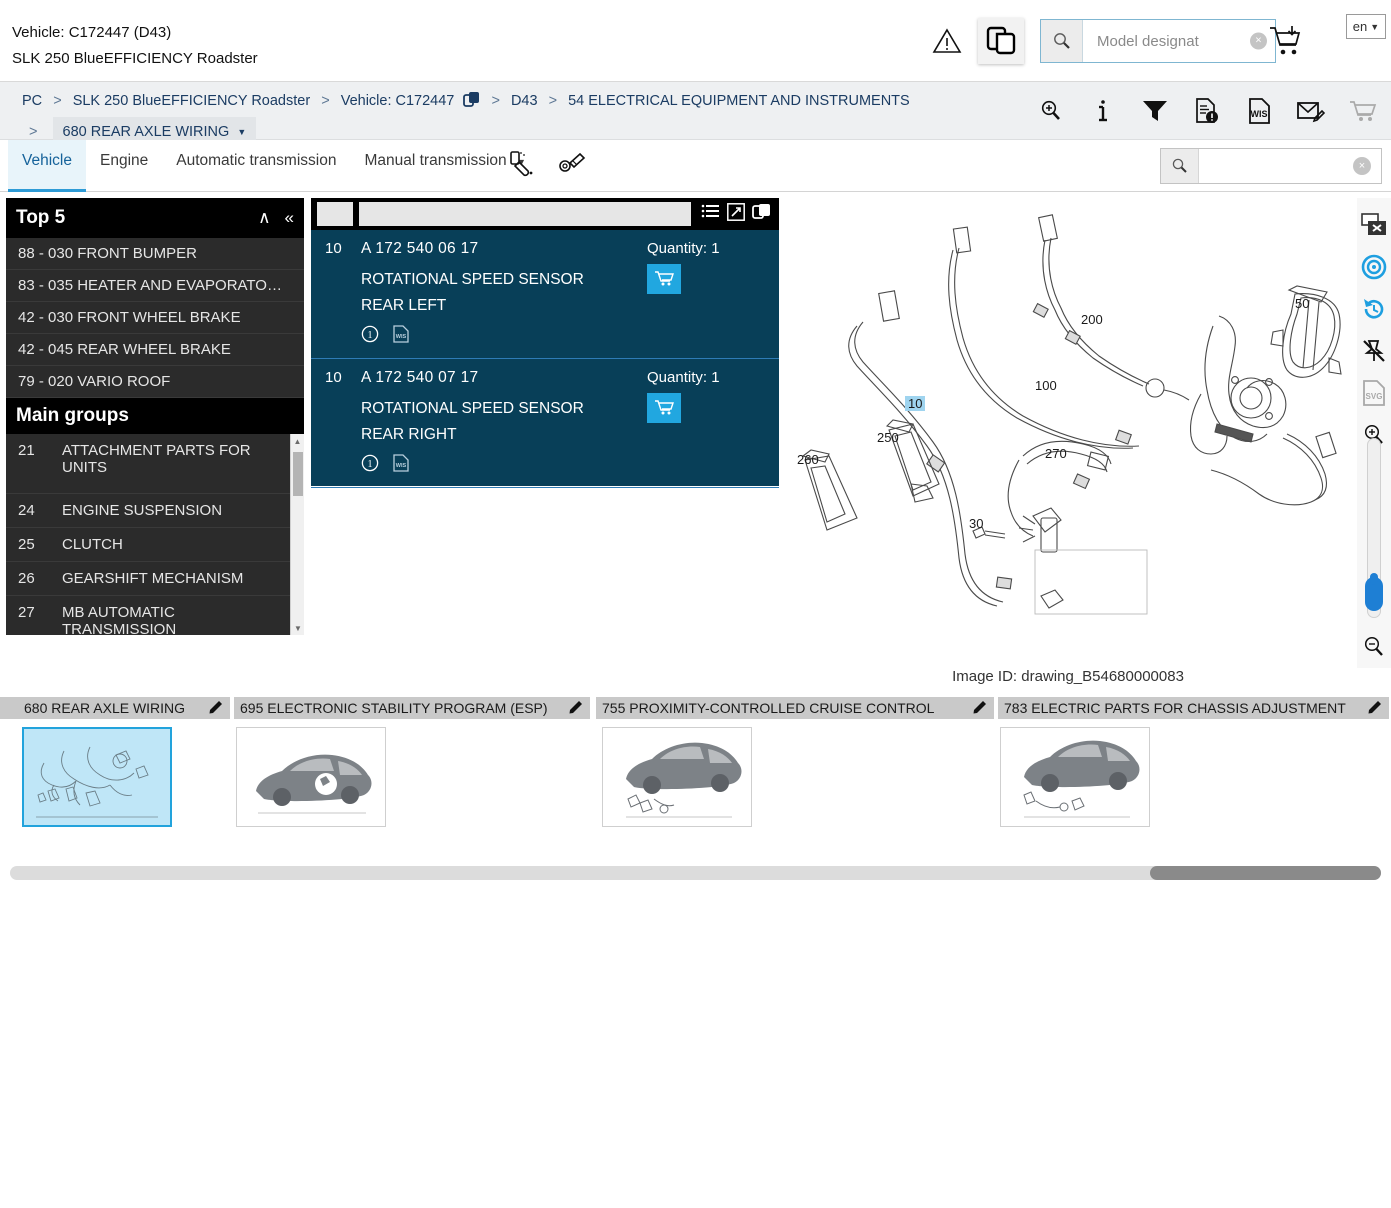 The height and width of the screenshot is (1208, 1391). I want to click on top5-item-2: 42 - 030 FRONT WHEEL BRAKE, so click(155, 318).